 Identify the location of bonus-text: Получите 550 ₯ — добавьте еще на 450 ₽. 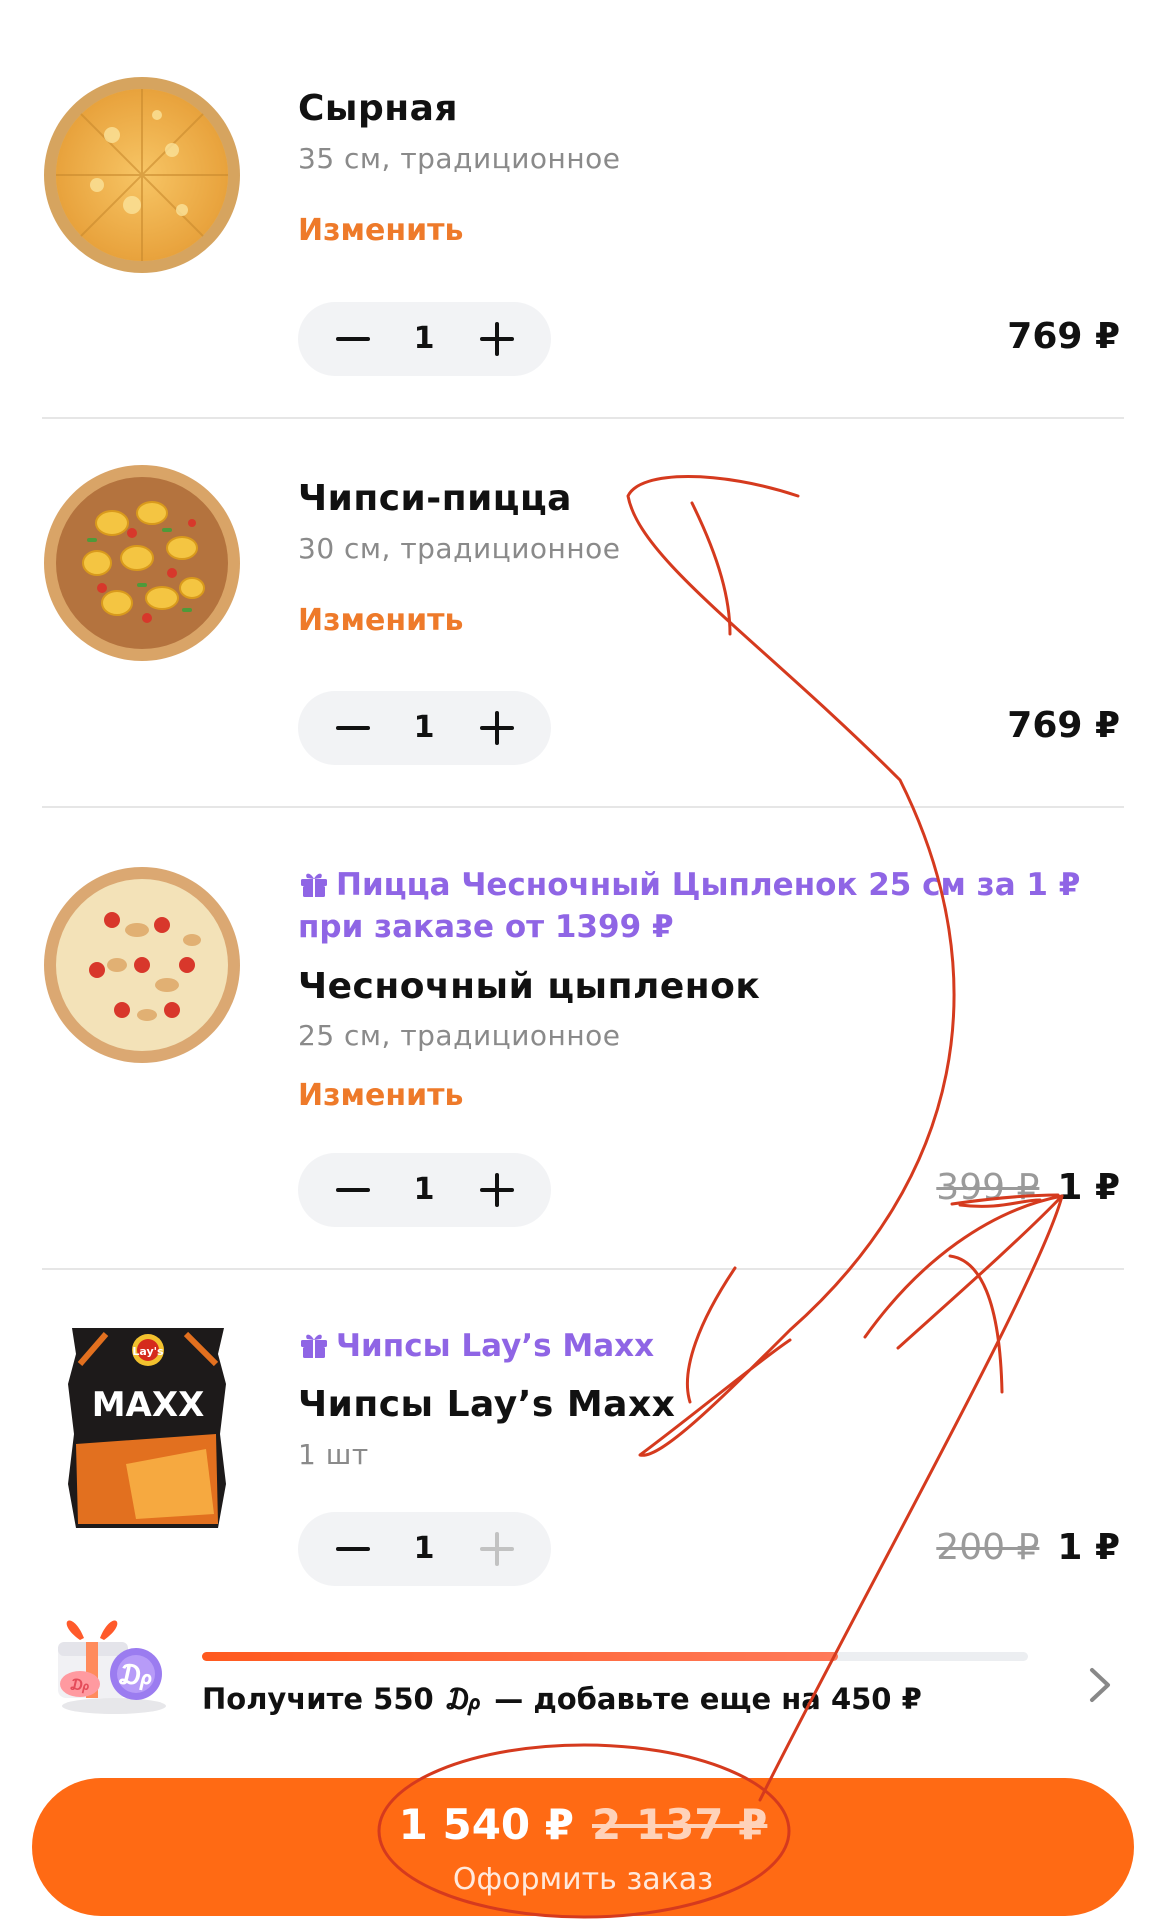
(562, 1699).